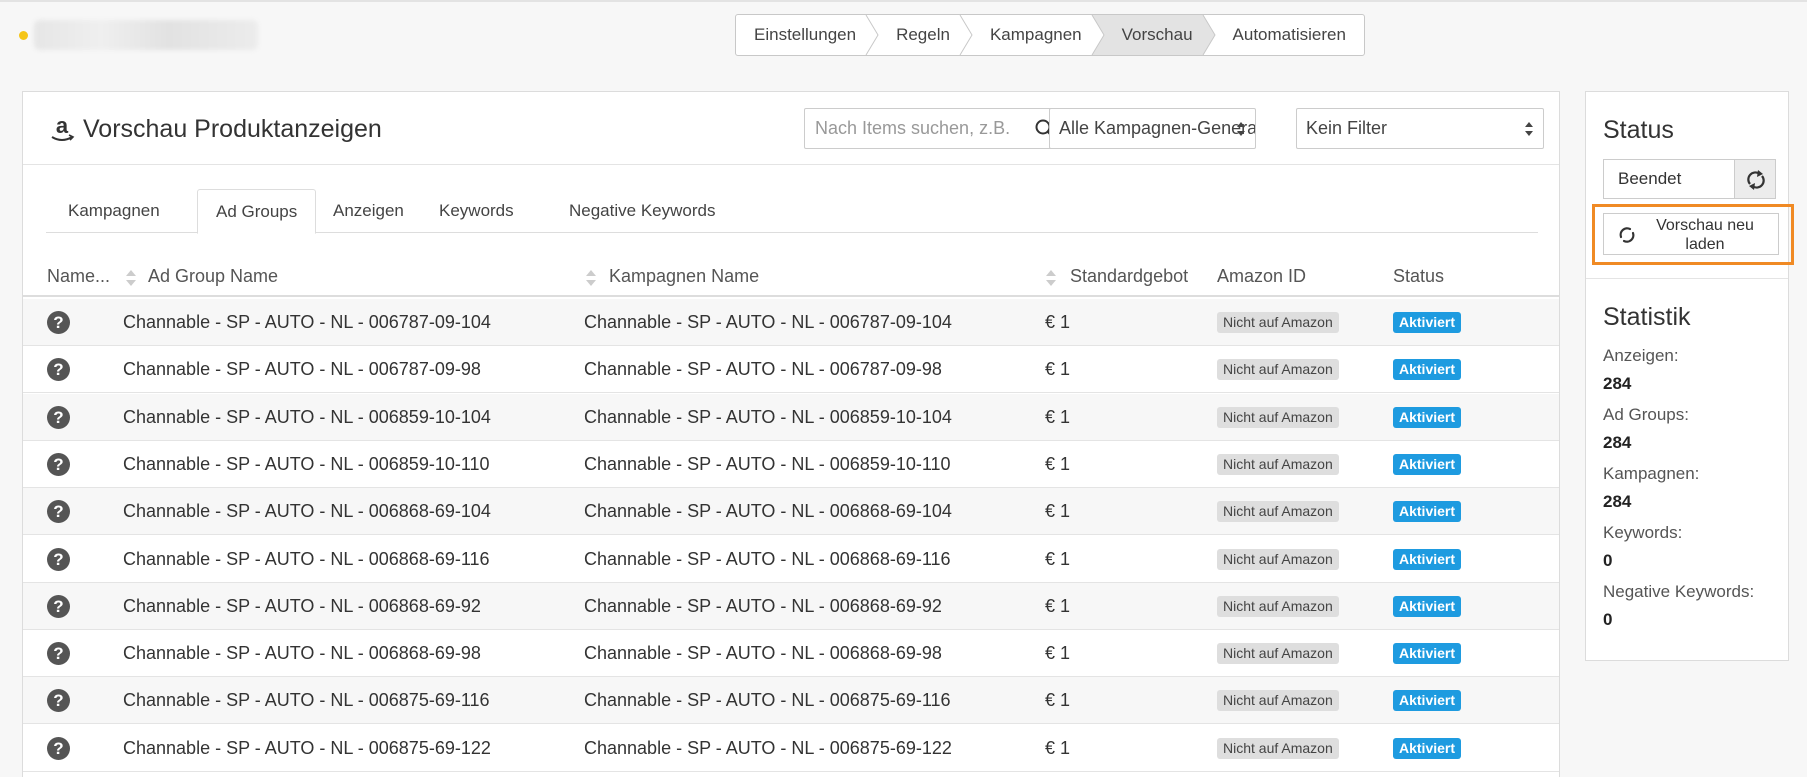  What do you see at coordinates (1646, 429) in the screenshot?
I see `stat-item: Ad Groups: 284` at bounding box center [1646, 429].